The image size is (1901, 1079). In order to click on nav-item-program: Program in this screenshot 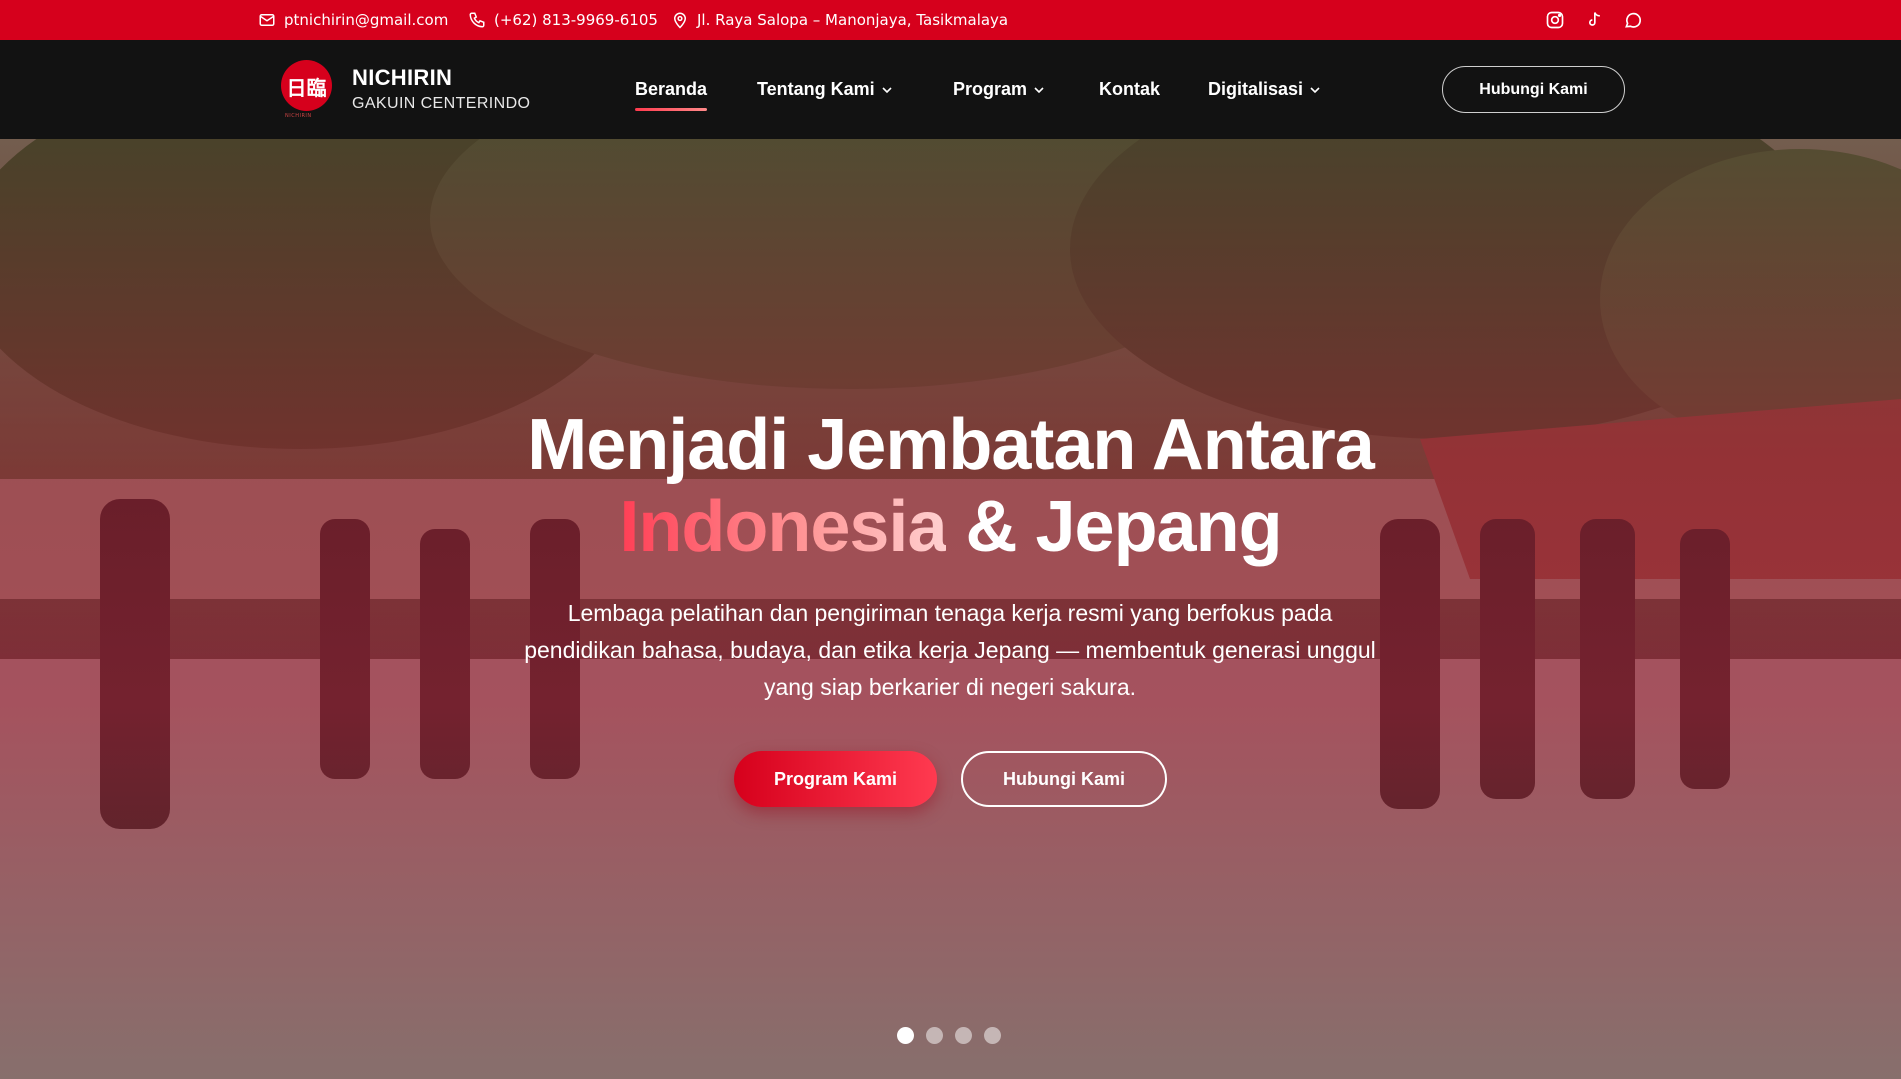, I will do `click(999, 89)`.